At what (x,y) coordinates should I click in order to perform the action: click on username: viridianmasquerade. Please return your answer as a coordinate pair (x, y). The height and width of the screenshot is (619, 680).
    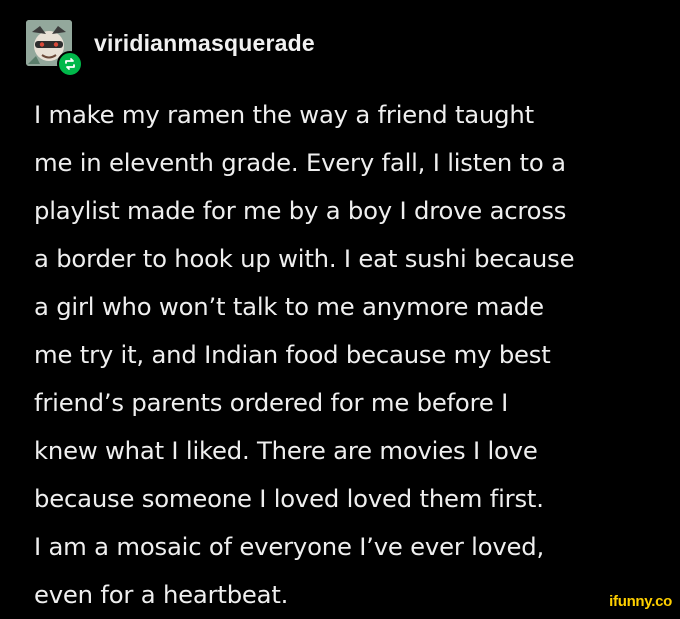
    Looking at the image, I should click on (204, 43).